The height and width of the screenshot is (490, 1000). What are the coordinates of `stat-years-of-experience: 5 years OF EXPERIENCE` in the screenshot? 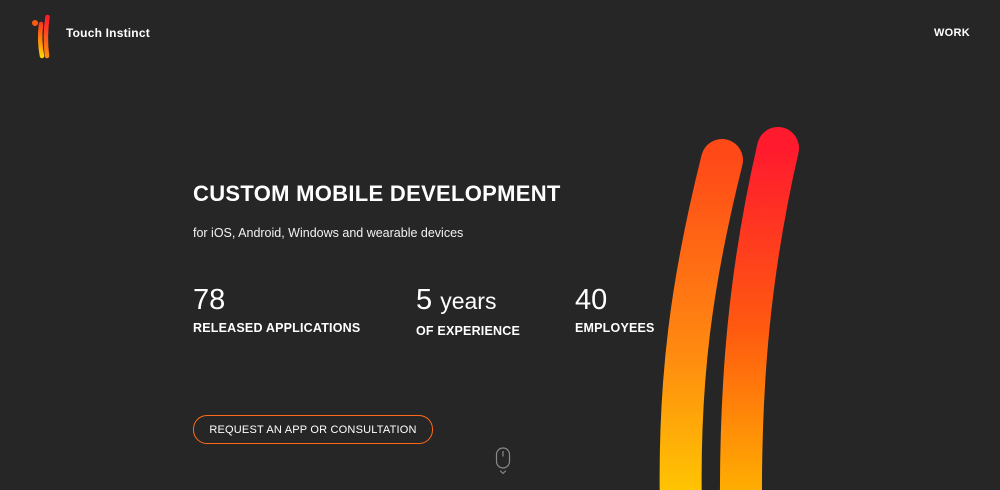 It's located at (468, 310).